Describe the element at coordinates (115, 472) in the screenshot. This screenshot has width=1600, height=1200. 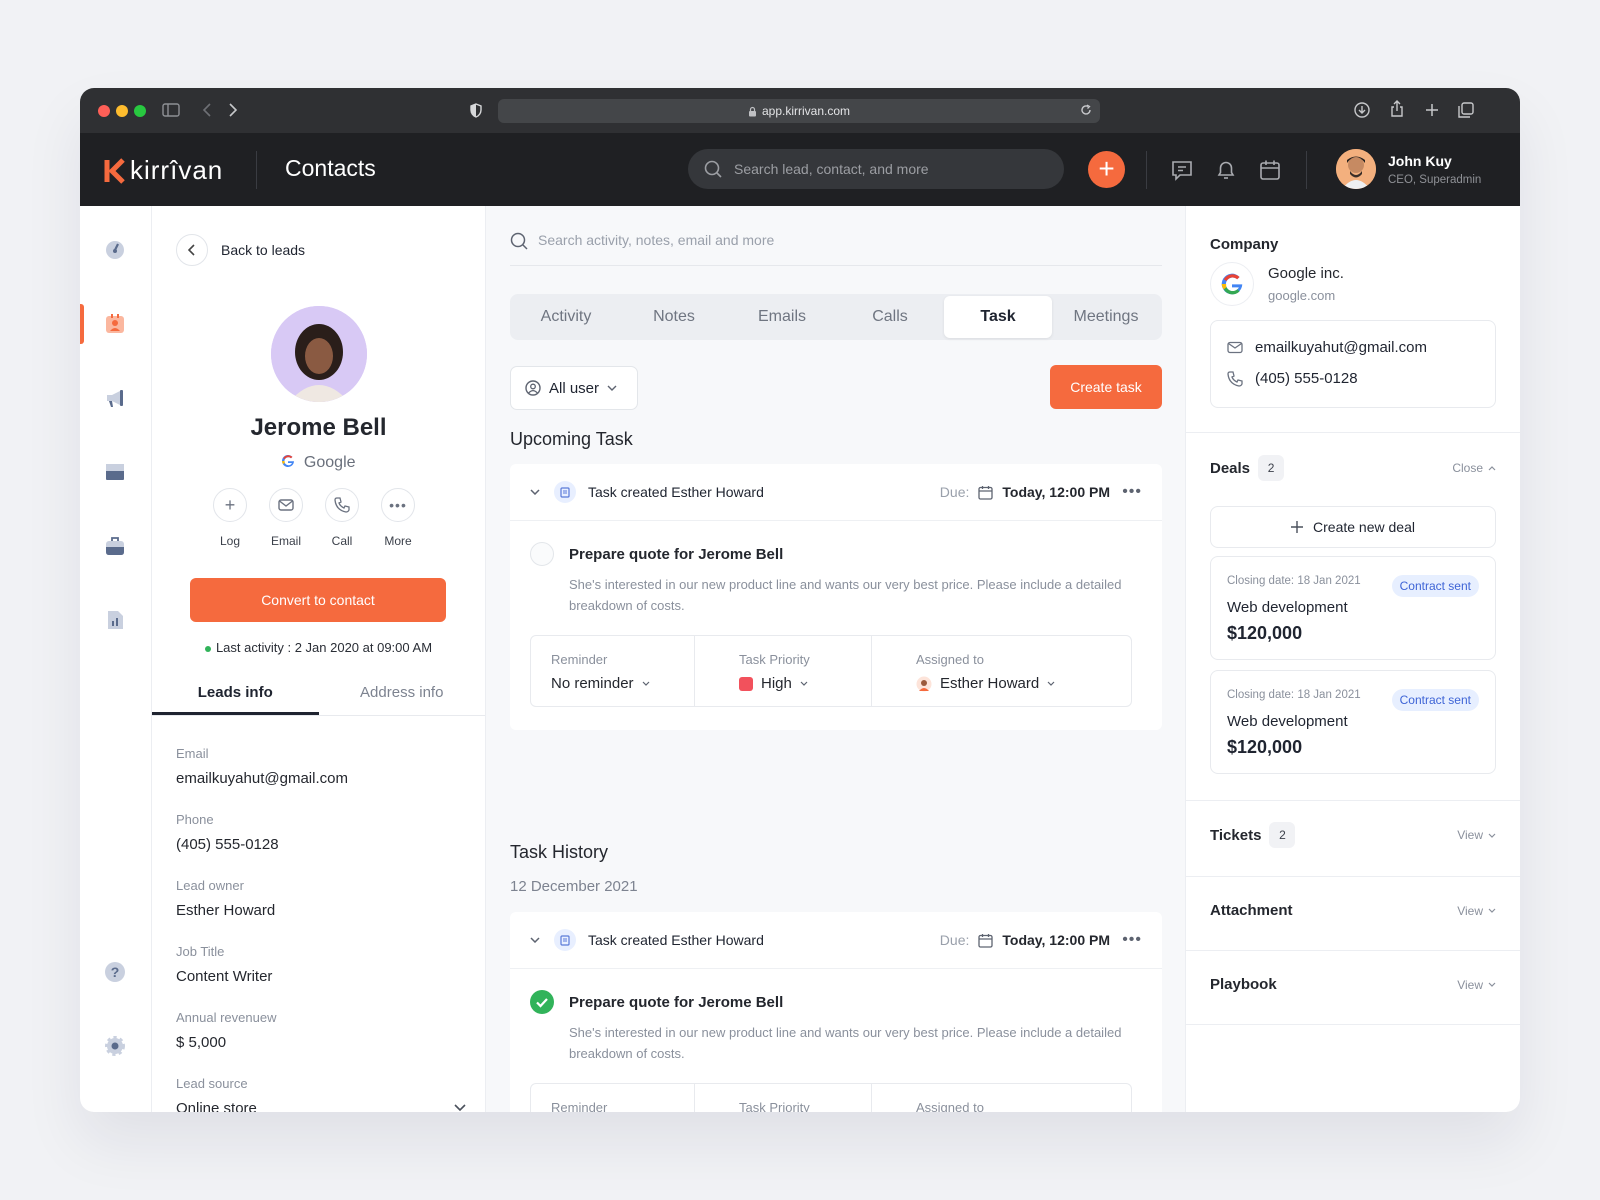
I see `store-icon` at that location.